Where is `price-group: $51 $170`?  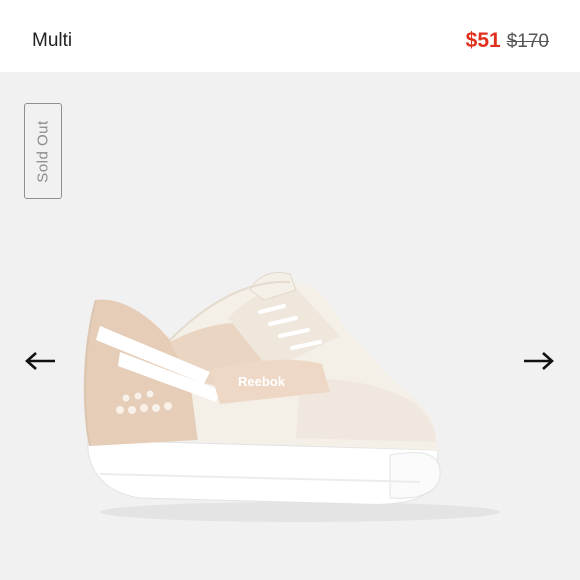
price-group: $51 $170 is located at coordinates (507, 41).